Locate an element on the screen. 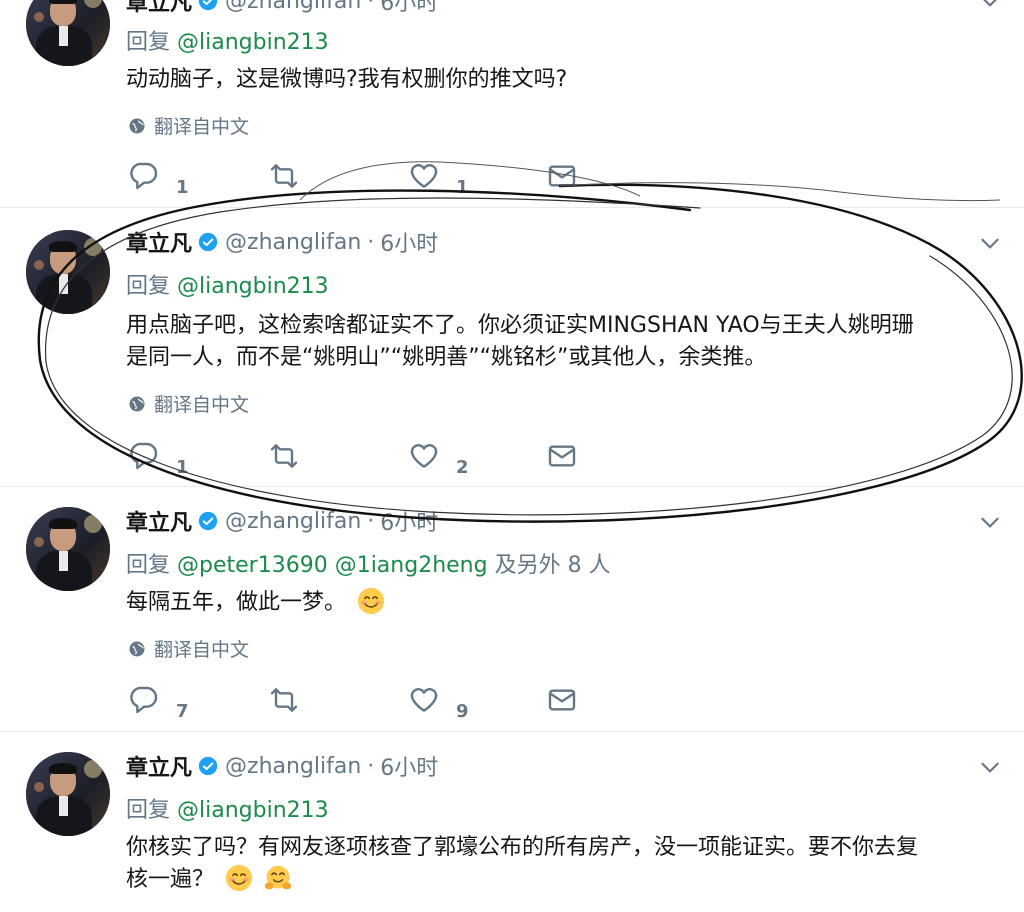  like-button: 1 is located at coordinates (438, 179).